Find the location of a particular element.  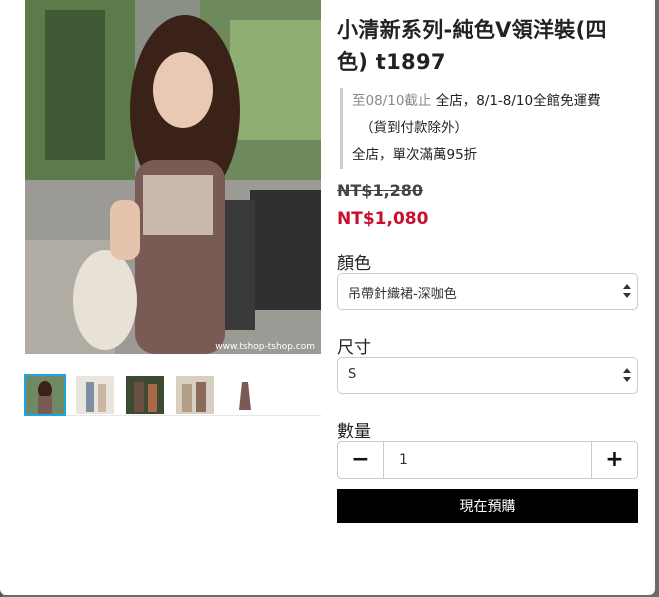

increase-quantity-button: + is located at coordinates (614, 460).